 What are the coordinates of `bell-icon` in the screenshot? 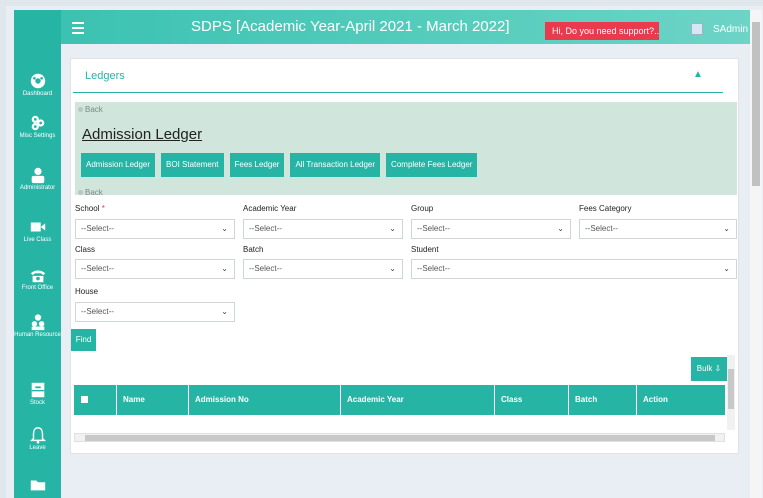 It's located at (37, 435).